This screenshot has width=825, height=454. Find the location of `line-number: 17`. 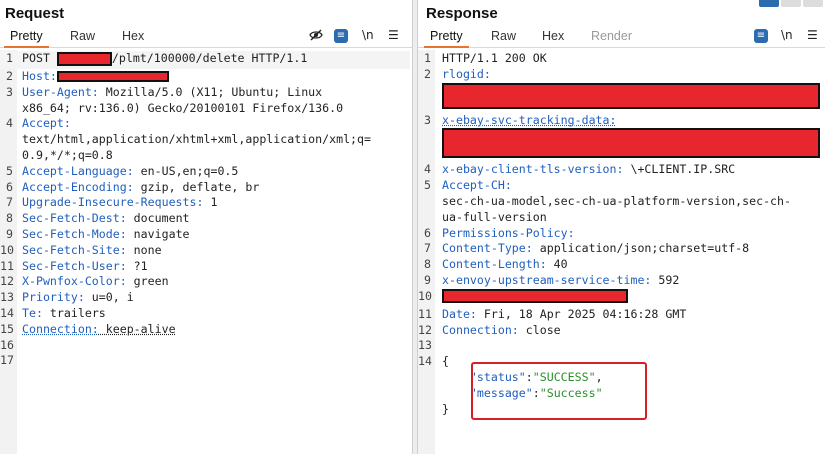

line-number: 17 is located at coordinates (7, 360).